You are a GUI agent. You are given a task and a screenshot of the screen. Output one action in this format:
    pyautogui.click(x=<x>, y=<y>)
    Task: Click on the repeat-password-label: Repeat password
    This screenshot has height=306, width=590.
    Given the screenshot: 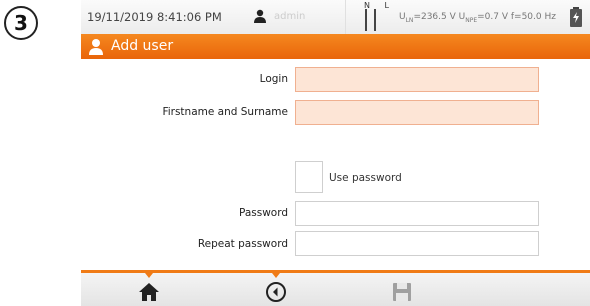 What is the action you would take?
    pyautogui.click(x=242, y=244)
    